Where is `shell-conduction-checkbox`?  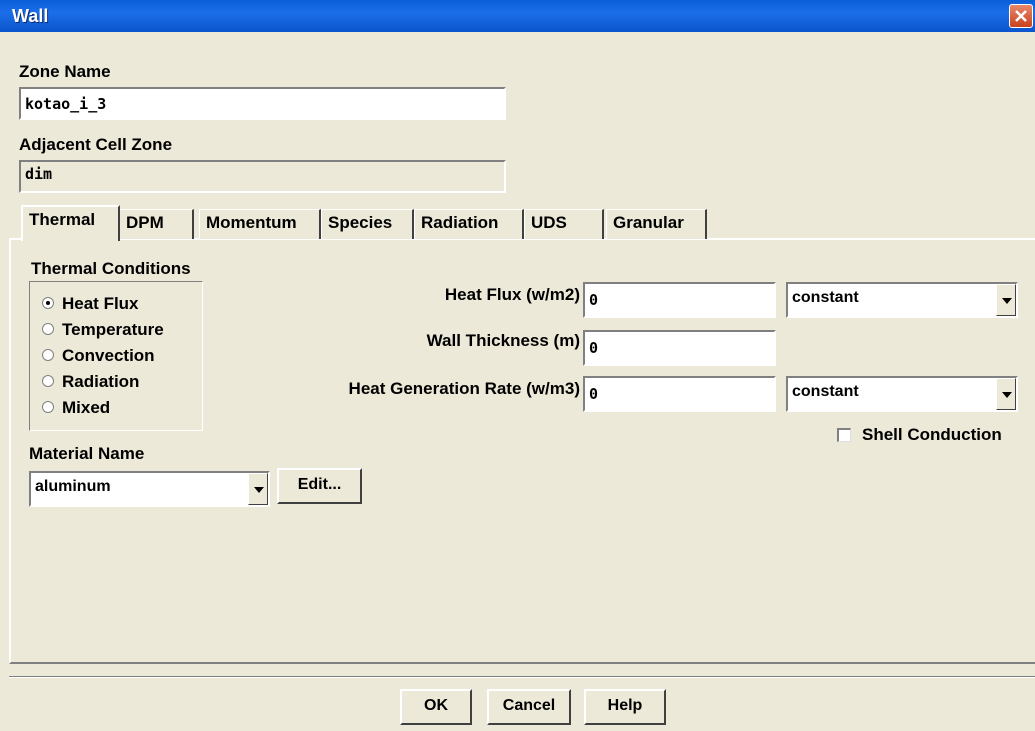
shell-conduction-checkbox is located at coordinates (844, 435).